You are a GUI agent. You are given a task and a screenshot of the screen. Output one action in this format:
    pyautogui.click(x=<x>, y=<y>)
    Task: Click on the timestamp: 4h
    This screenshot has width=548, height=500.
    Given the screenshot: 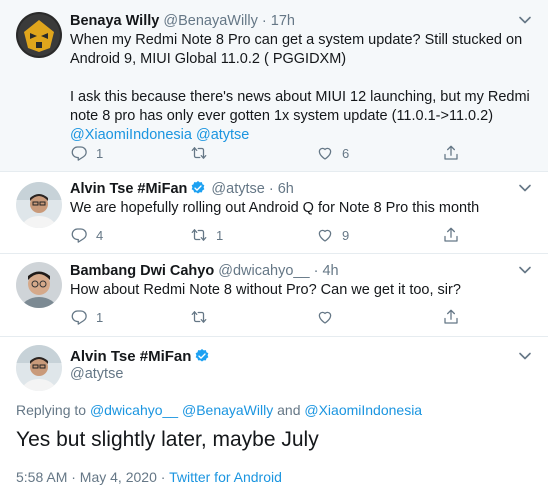 What is the action you would take?
    pyautogui.click(x=330, y=271)
    